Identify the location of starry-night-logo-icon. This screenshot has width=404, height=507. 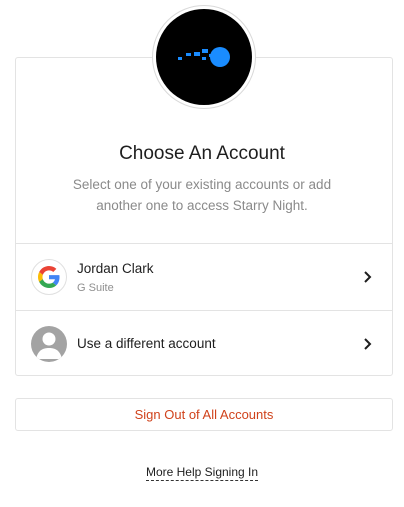
(204, 57).